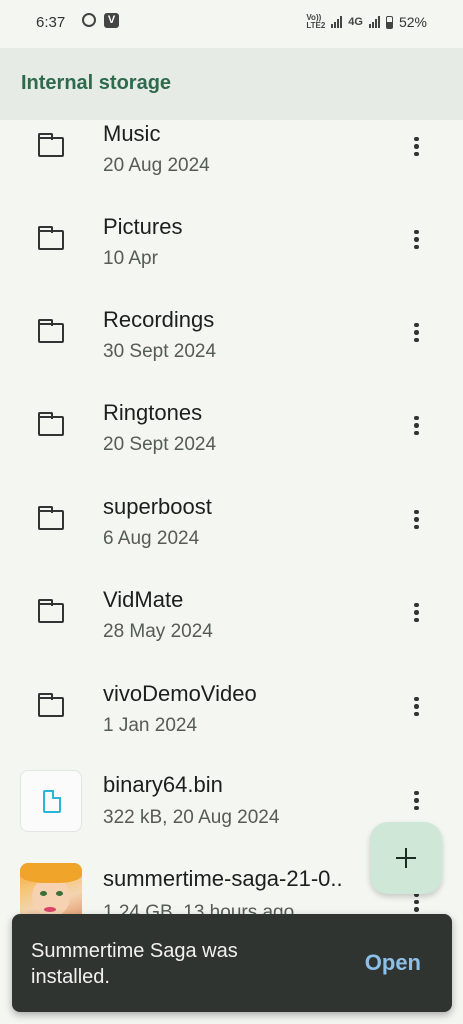 The image size is (463, 1024). I want to click on snackbar-message: Summertime Saga was installed., so click(134, 964).